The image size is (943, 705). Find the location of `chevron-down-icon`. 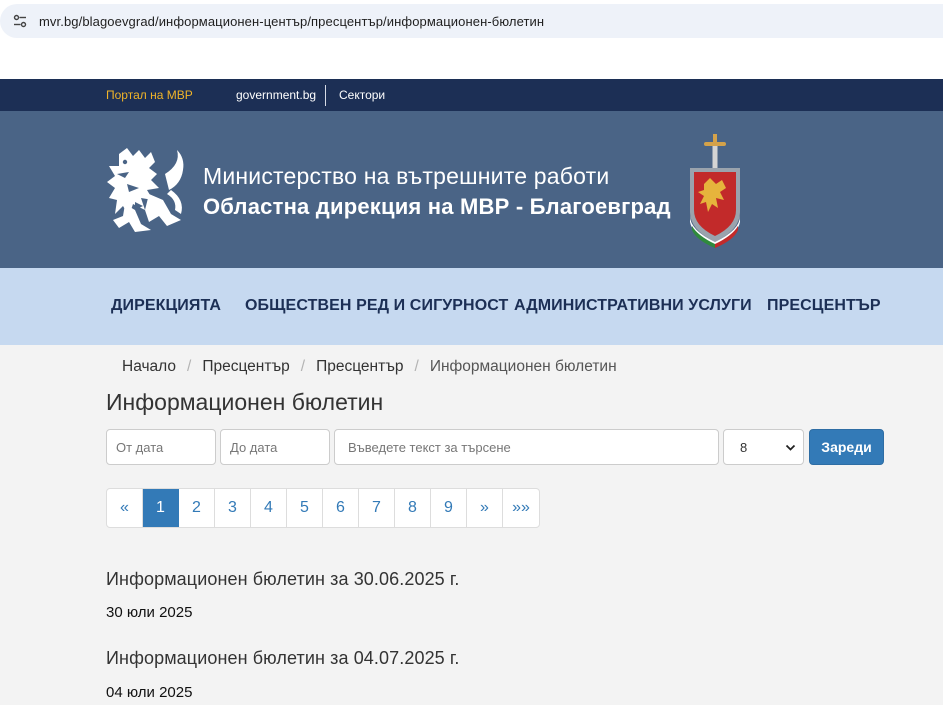

chevron-down-icon is located at coordinates (790, 447).